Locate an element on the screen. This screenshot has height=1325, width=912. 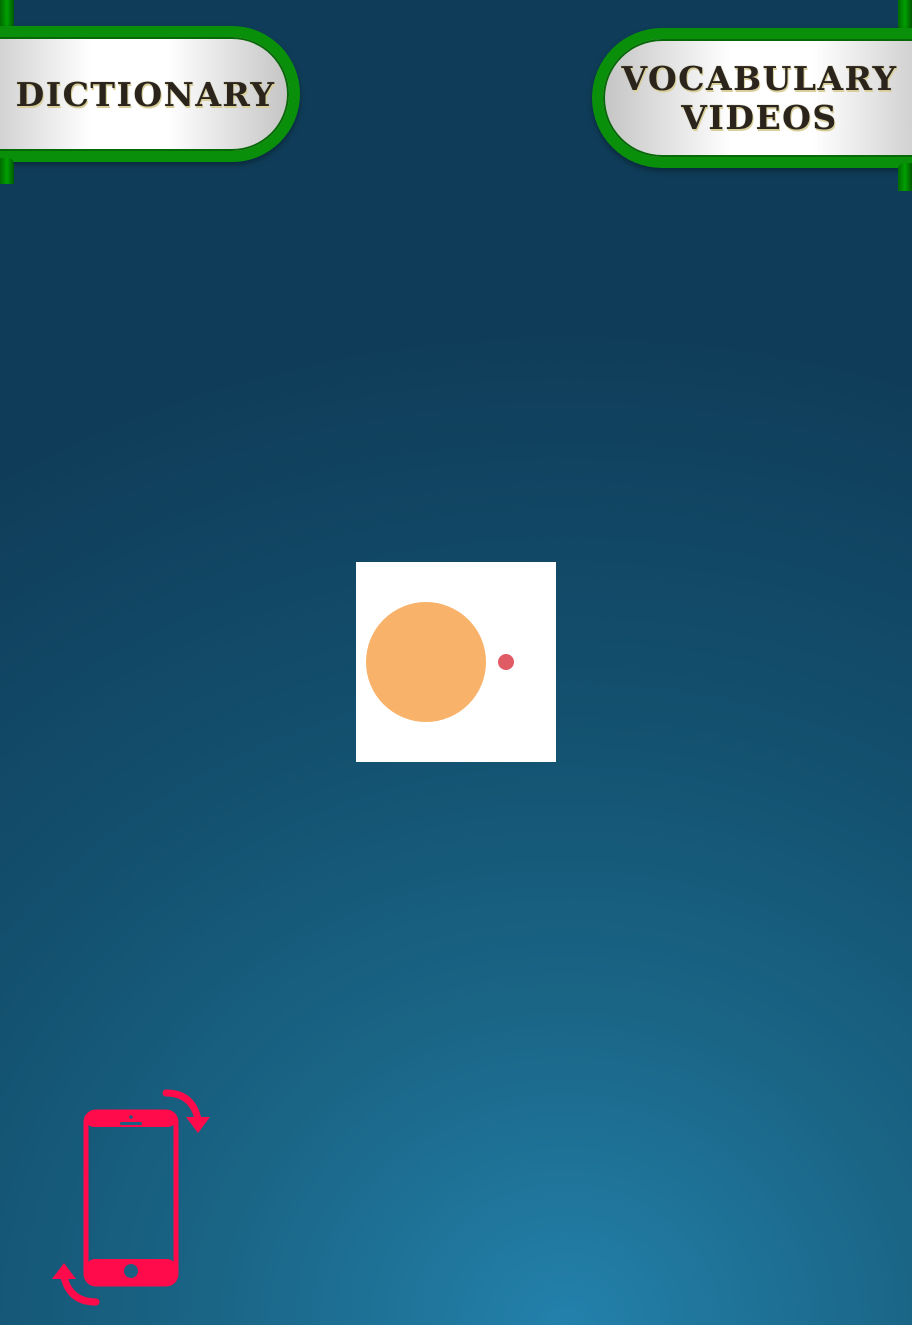
loading-indicator is located at coordinates (456, 662).